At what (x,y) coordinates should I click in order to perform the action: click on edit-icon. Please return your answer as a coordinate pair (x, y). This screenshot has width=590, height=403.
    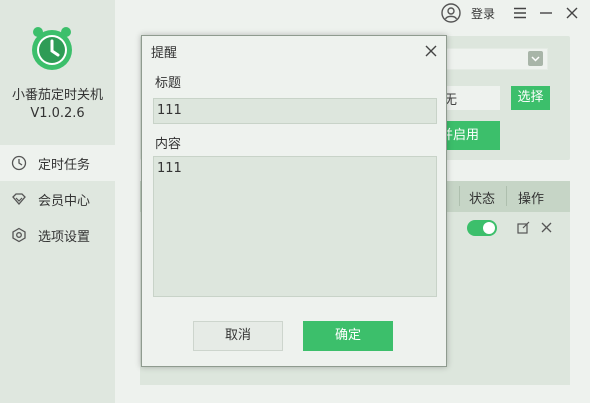
    Looking at the image, I should click on (522, 227).